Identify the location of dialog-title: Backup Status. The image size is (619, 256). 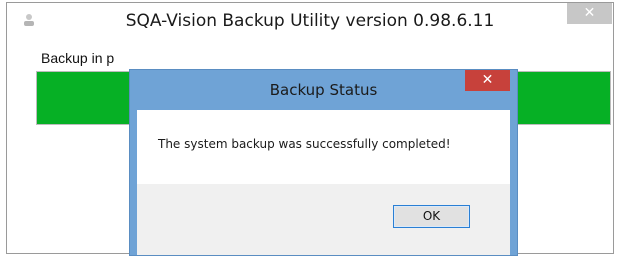
(323, 90).